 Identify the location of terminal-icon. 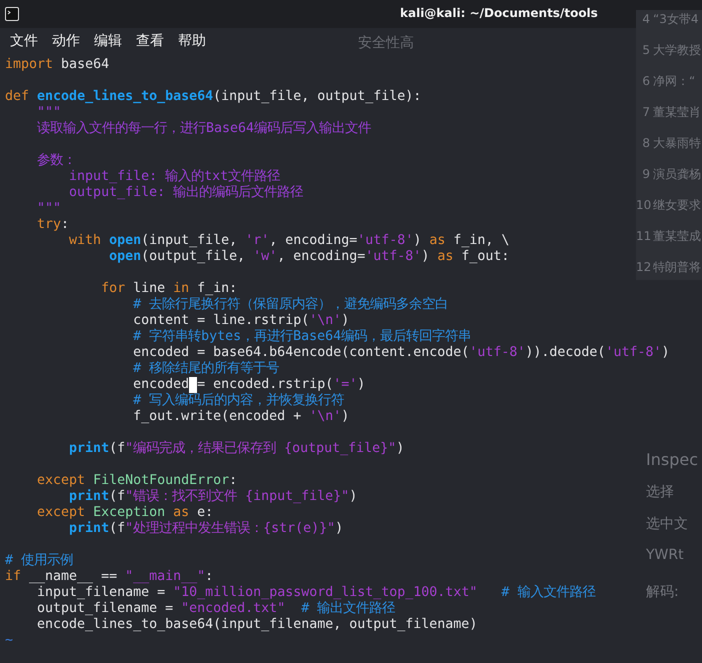
(12, 14).